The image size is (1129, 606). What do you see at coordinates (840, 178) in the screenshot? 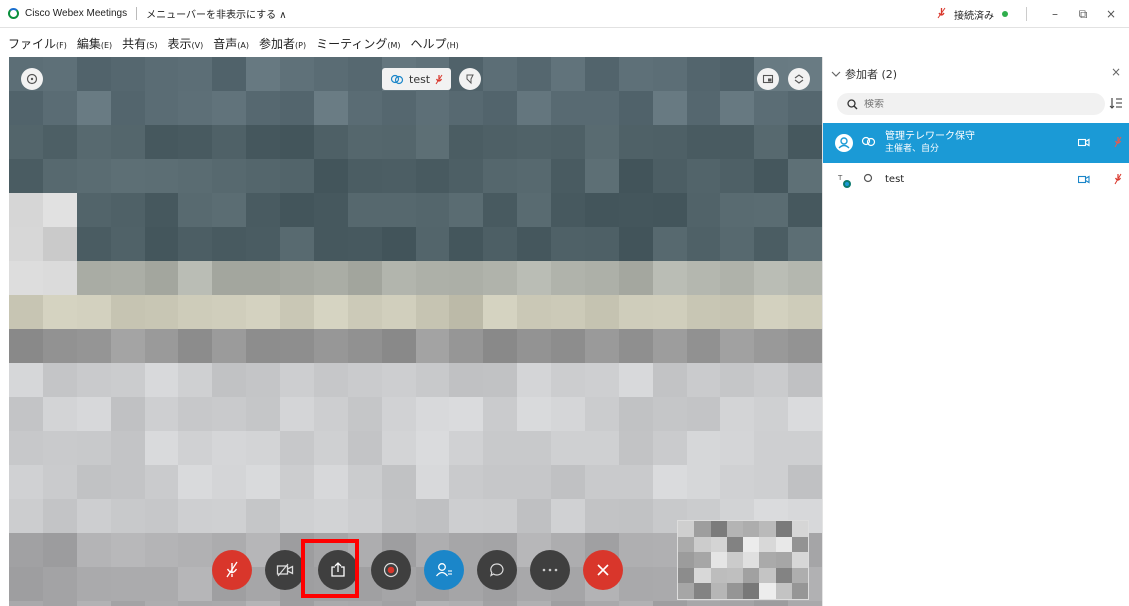
I see `svg-text: T` at bounding box center [840, 178].